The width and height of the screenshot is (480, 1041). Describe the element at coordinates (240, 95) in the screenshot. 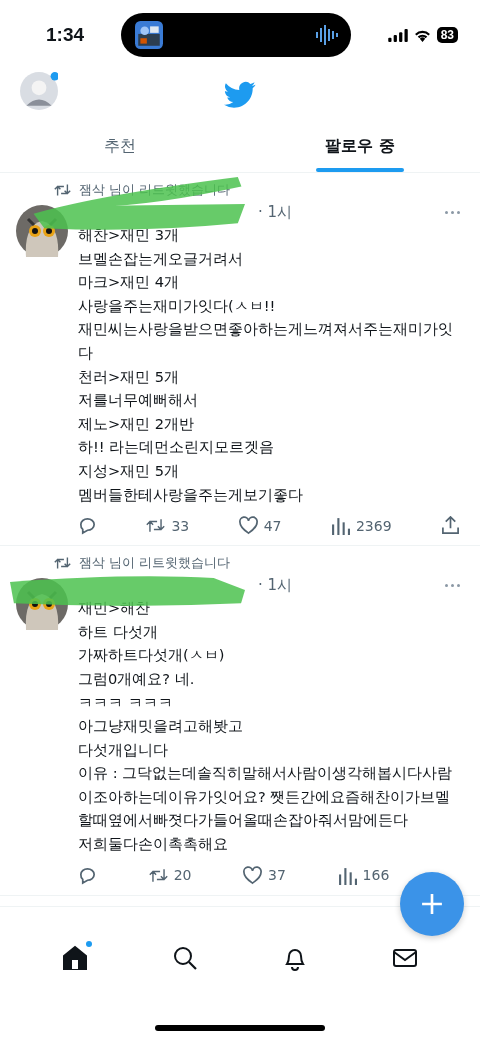

I see `bird-logo-icon` at that location.